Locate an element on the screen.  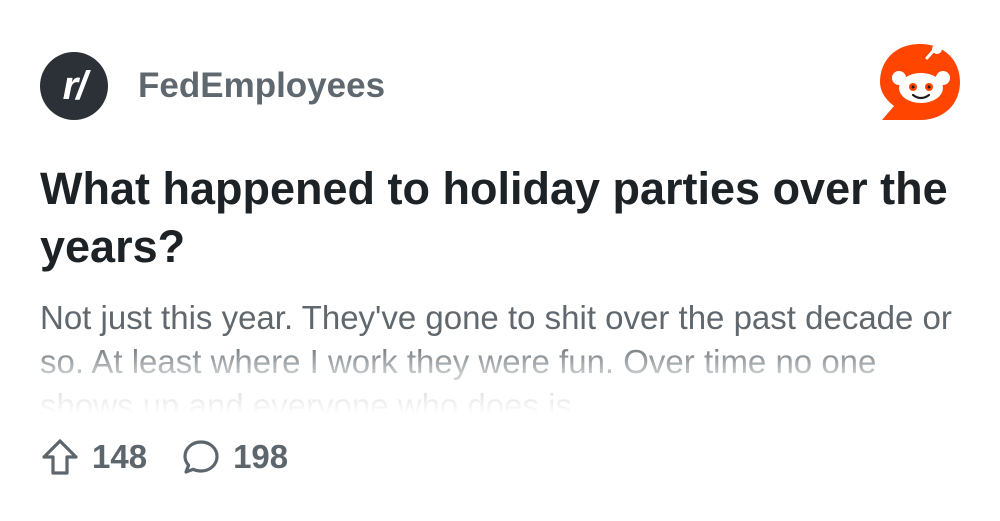
reddit-snoo-icon is located at coordinates (920, 82).